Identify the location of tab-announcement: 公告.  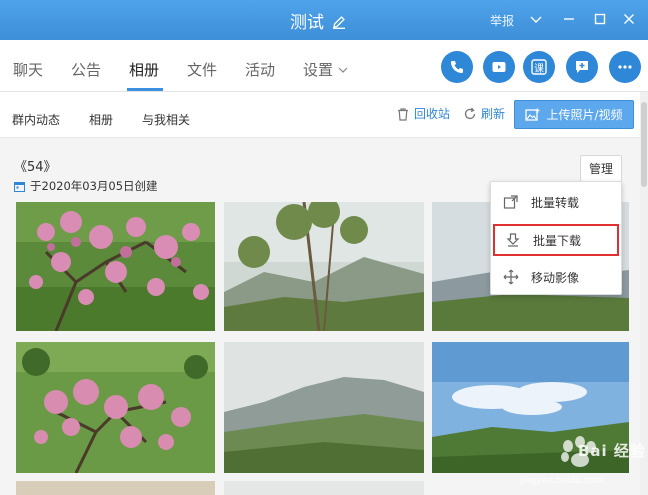
(86, 69).